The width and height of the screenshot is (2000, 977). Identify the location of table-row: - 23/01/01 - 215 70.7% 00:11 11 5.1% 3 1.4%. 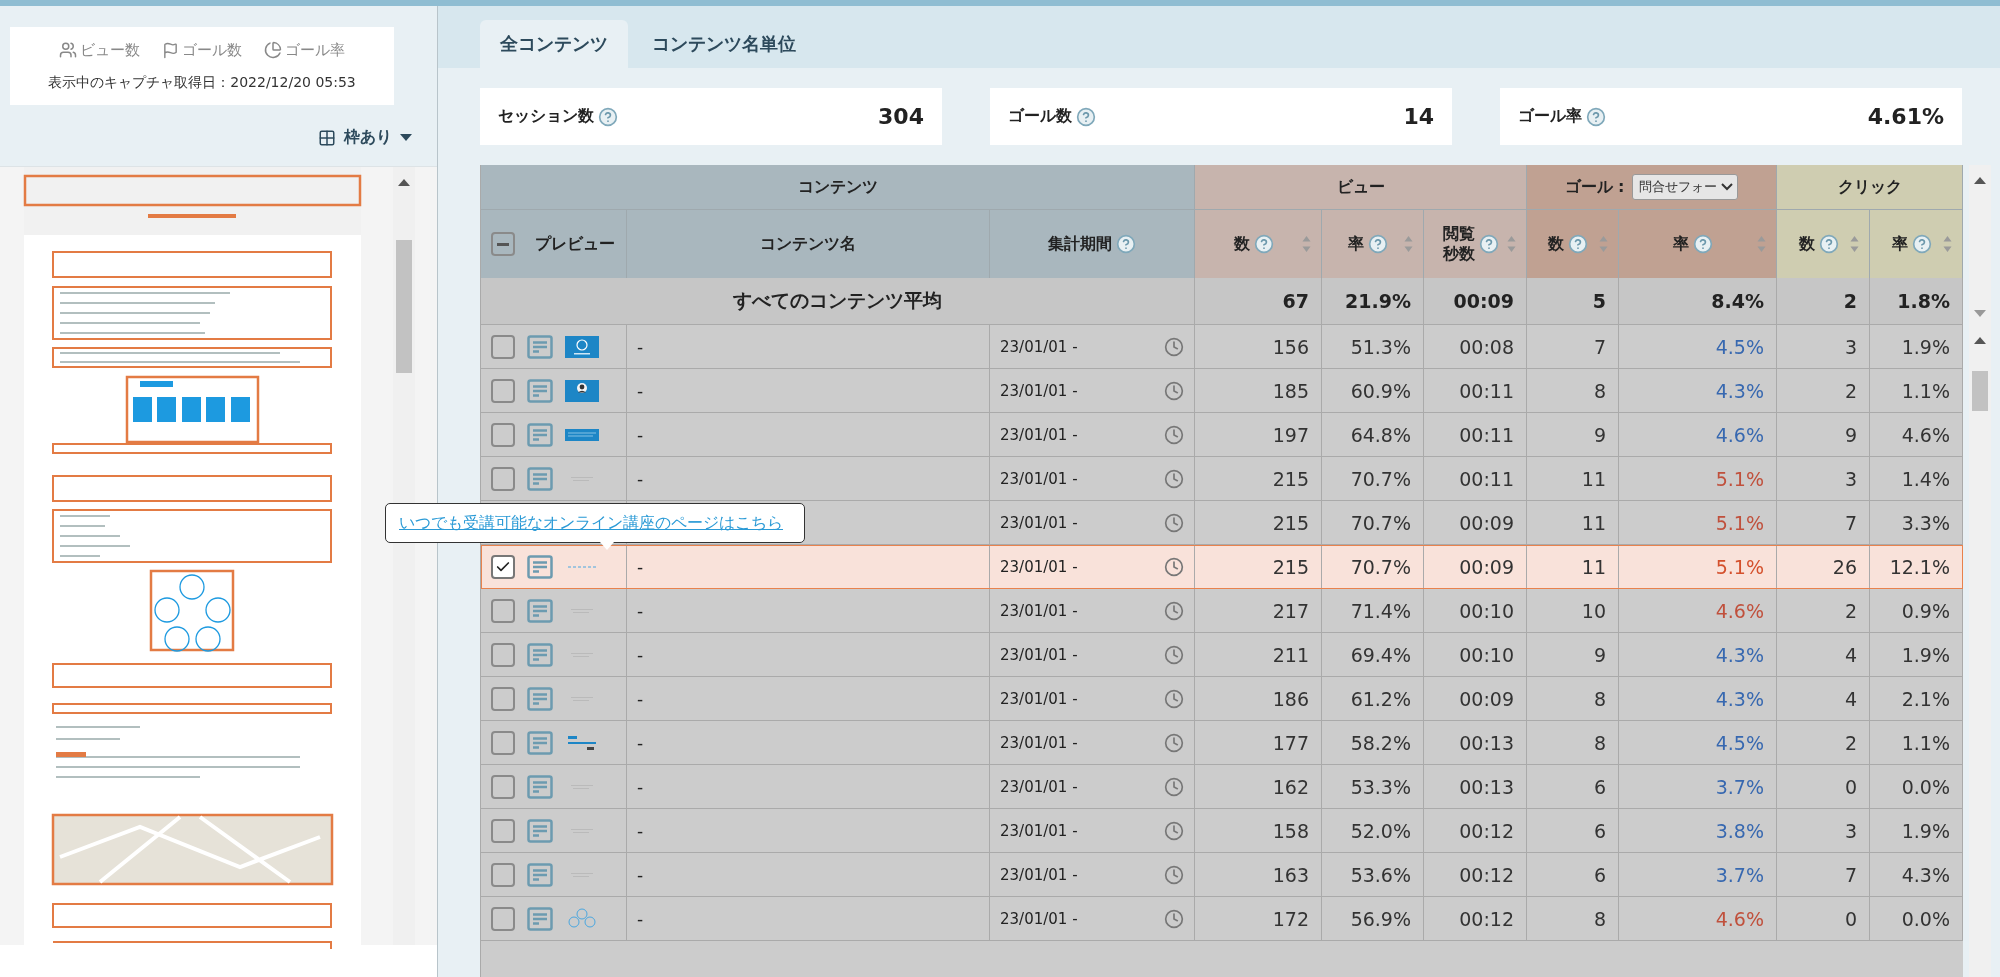
(1222, 479).